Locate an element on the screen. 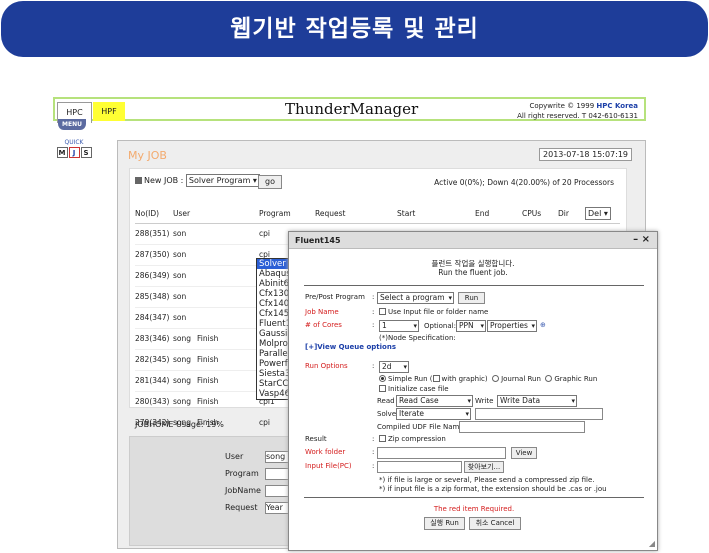 The image size is (709, 553). journal-run-label: Journal Run is located at coordinates (521, 379).